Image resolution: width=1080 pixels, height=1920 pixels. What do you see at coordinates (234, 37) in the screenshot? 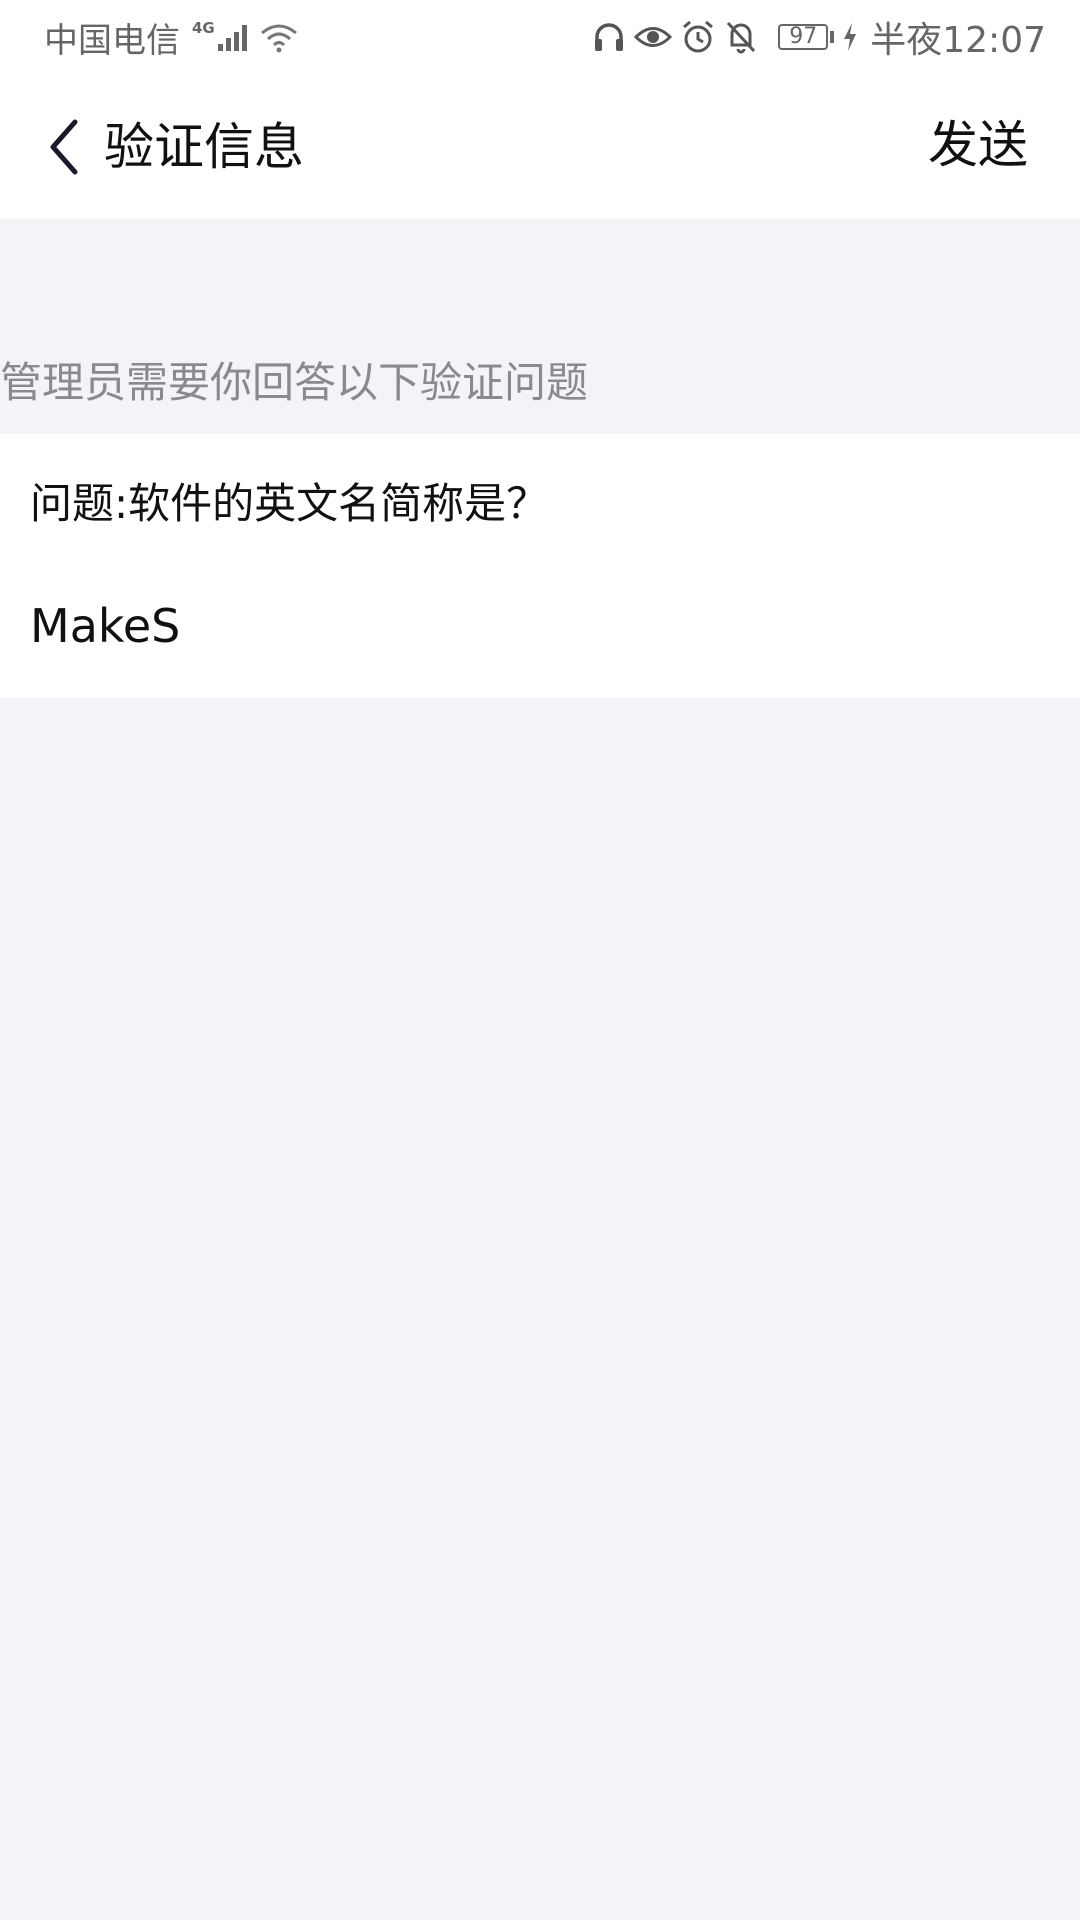
I see `signal-icon` at bounding box center [234, 37].